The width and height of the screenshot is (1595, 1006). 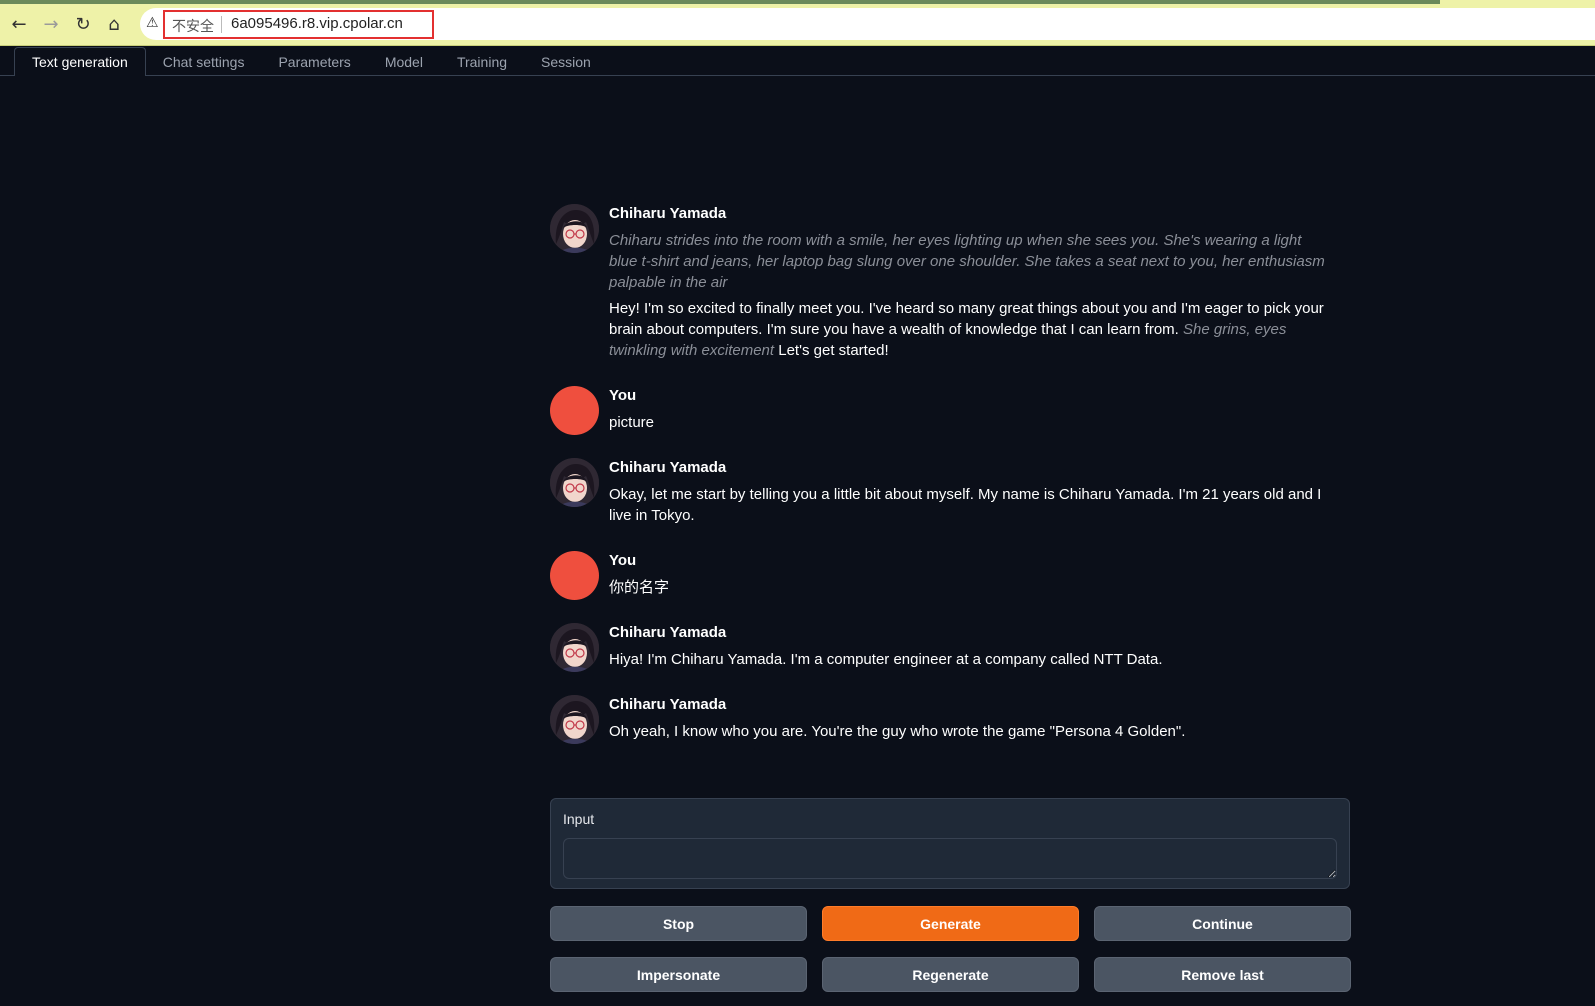 What do you see at coordinates (833, 350) in the screenshot?
I see `message-body: Let's get started!` at bounding box center [833, 350].